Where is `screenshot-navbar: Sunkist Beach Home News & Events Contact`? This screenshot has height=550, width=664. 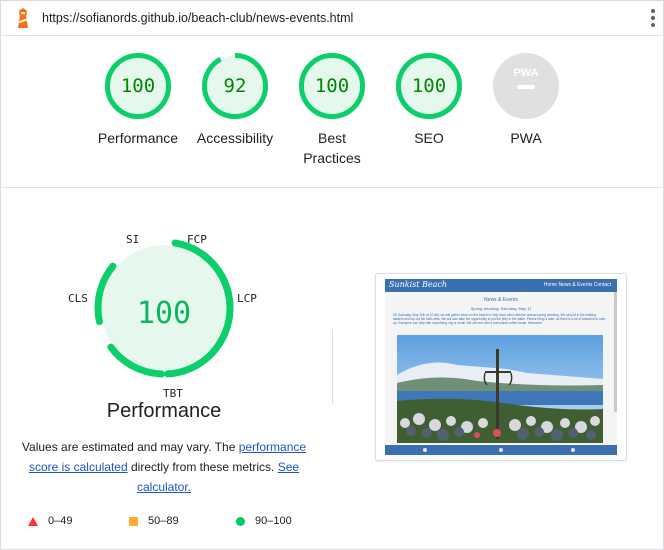
screenshot-navbar: Sunkist Beach Home News & Events Contact is located at coordinates (501, 285).